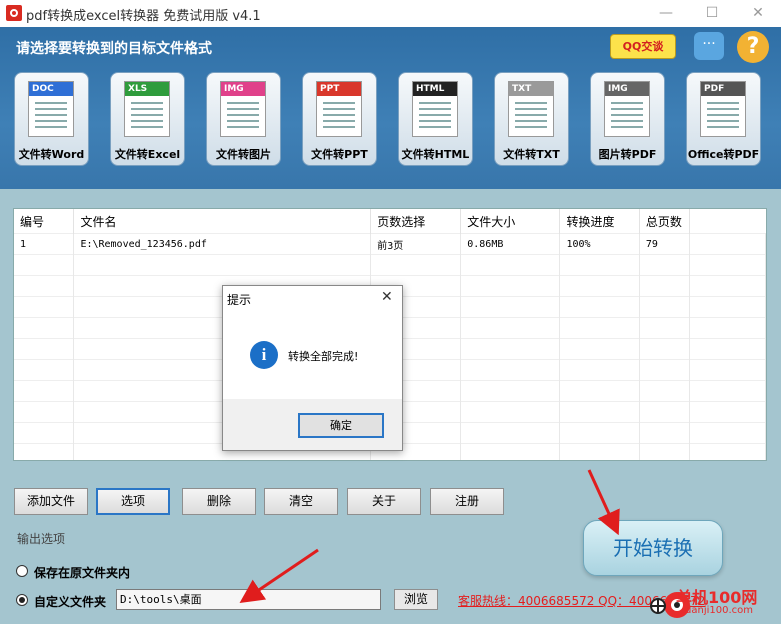 The width and height of the screenshot is (781, 624). Describe the element at coordinates (719, 610) in the screenshot. I see `watermark-subtext: danji100.com` at that location.